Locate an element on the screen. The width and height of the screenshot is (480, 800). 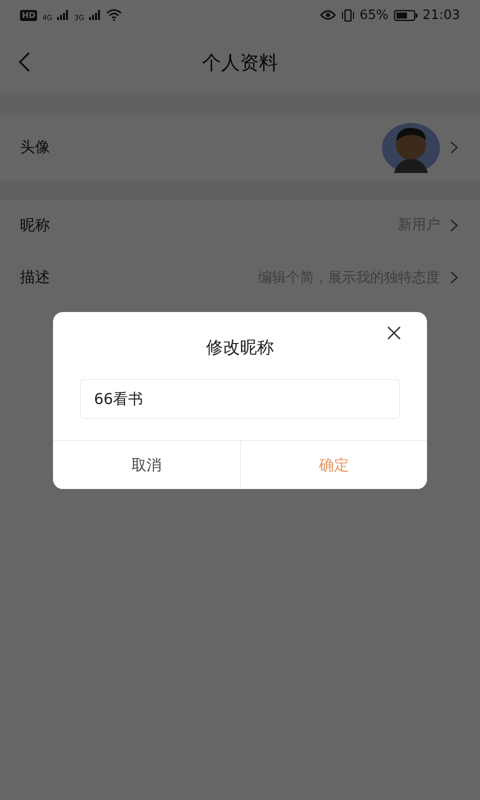
row-label: 头像 is located at coordinates (35, 147).